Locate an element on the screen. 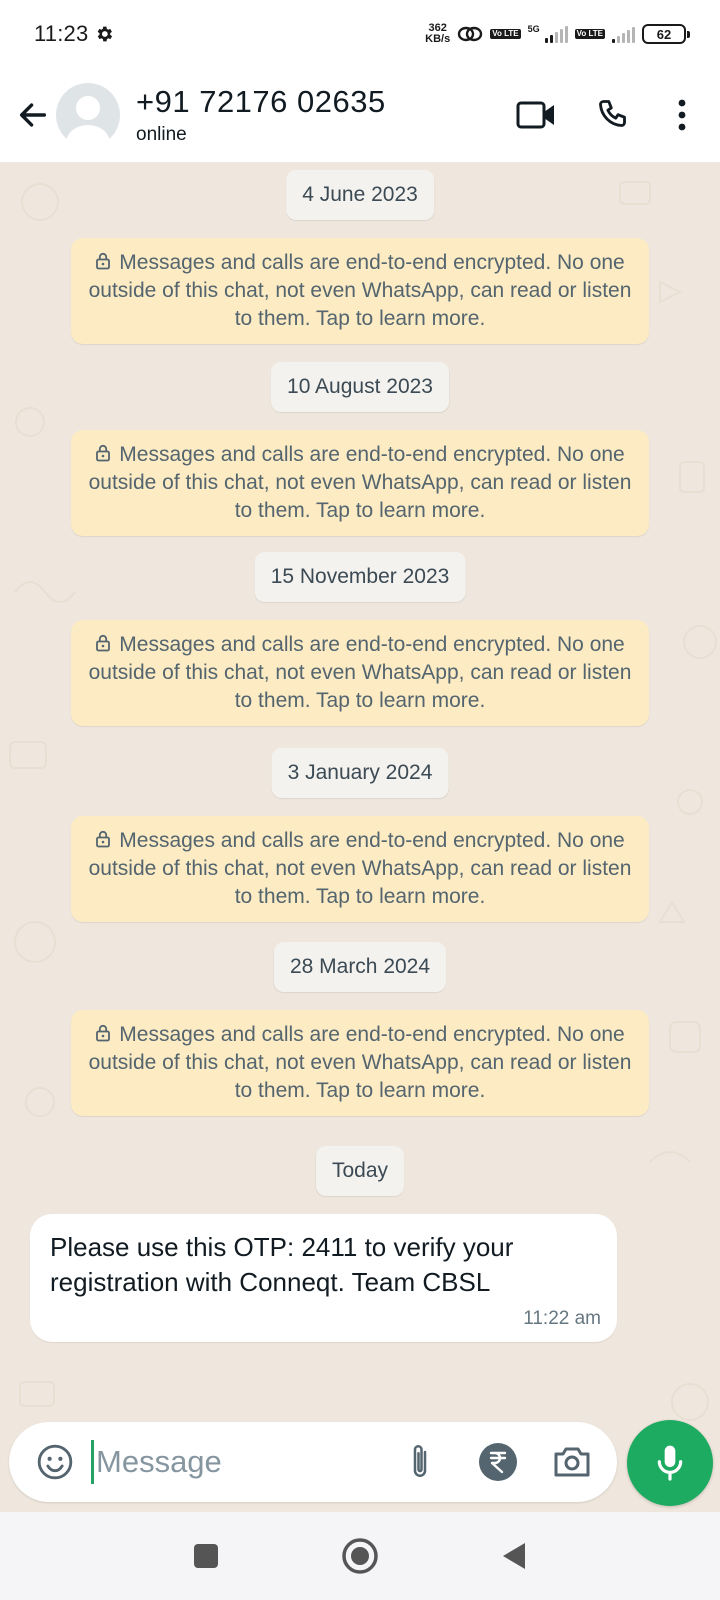 The height and width of the screenshot is (1600, 720). payment-button is located at coordinates (498, 1462).